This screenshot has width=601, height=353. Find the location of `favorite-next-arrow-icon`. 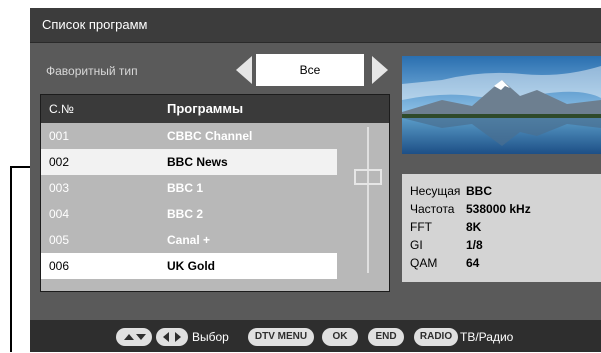

favorite-next-arrow-icon is located at coordinates (380, 70).